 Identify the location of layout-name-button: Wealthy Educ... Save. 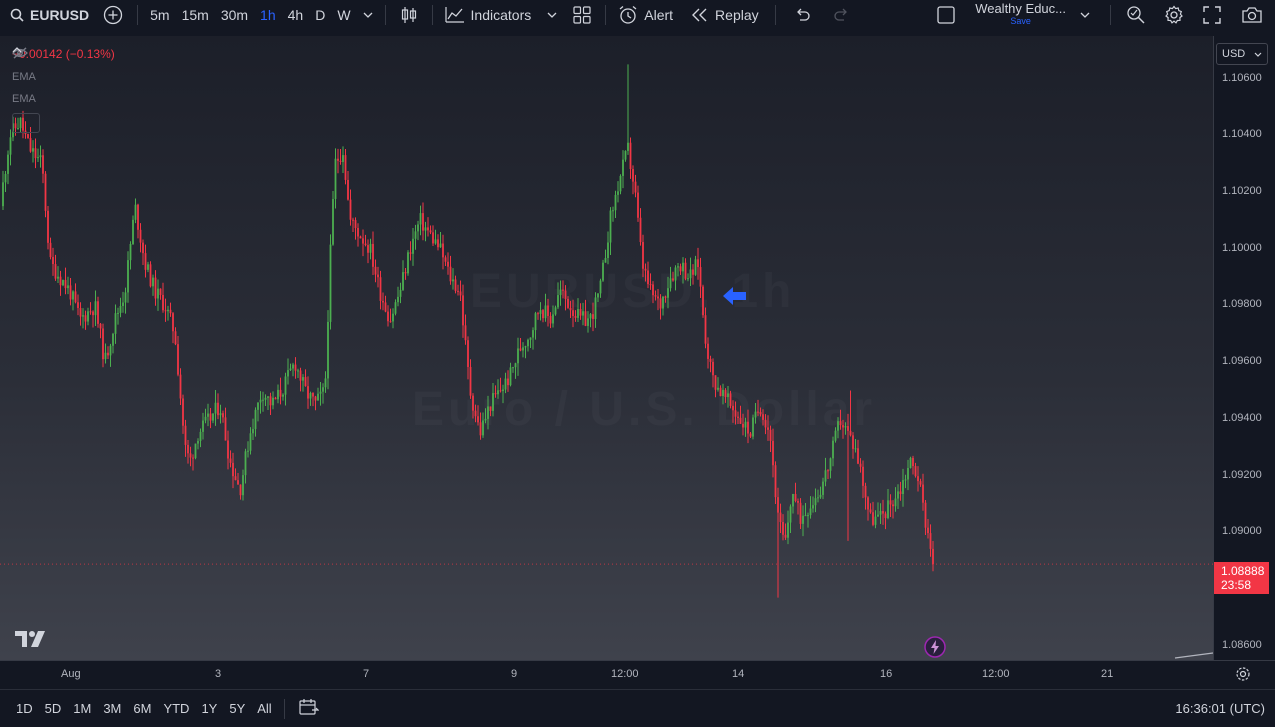
(1020, 15).